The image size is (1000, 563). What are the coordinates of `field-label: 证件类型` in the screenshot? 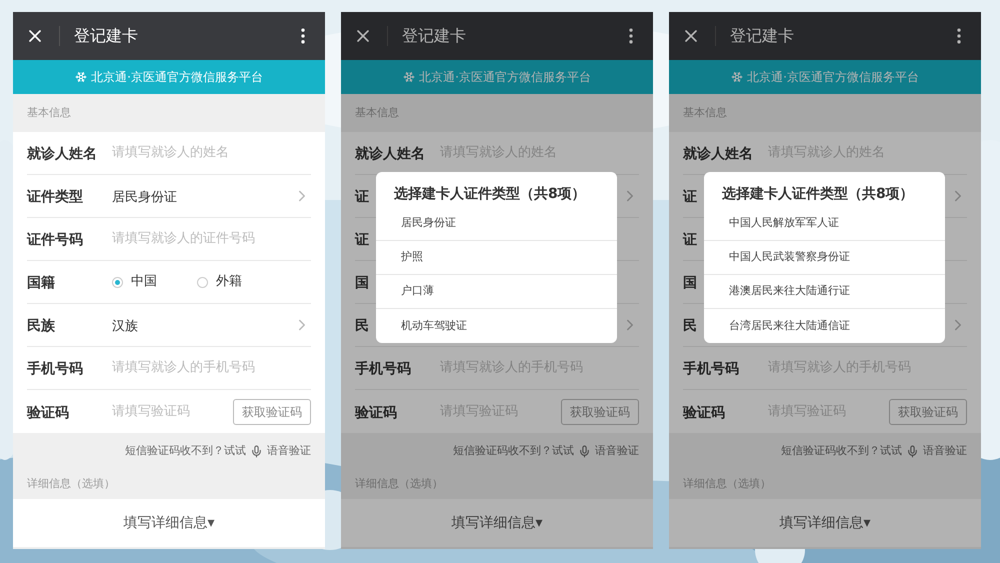 It's located at (55, 197).